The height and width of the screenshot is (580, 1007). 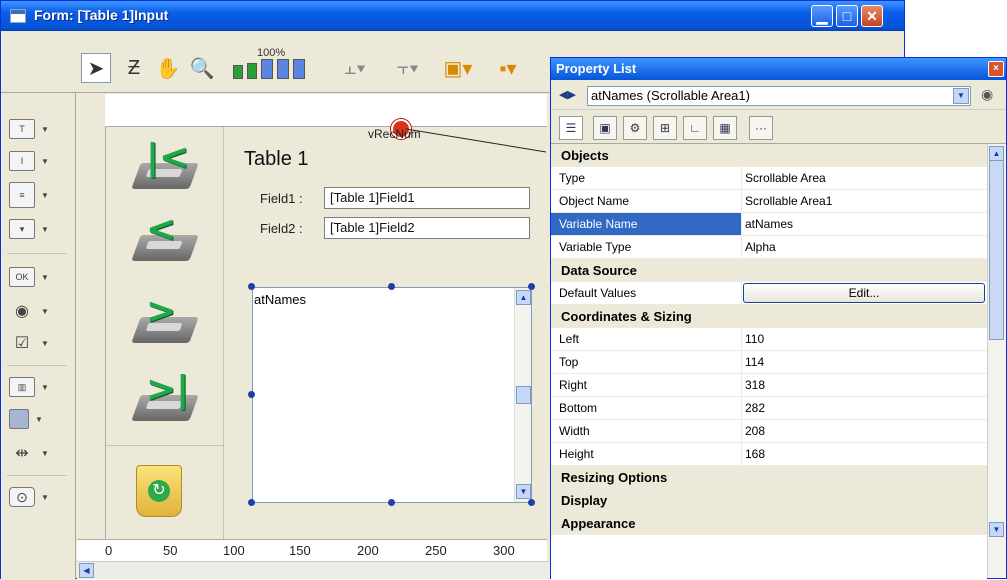 I want to click on property-value: Scrollable Area1, so click(x=789, y=201).